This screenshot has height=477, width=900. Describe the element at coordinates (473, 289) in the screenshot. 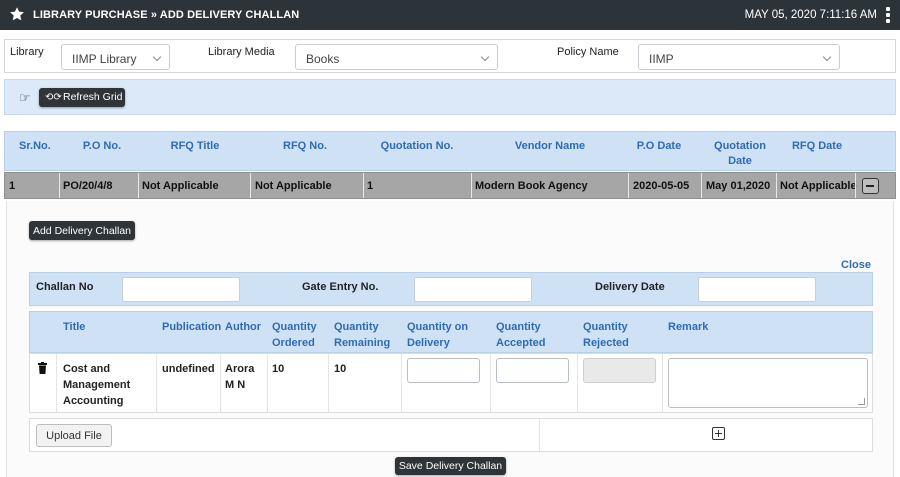

I see `gate-entry-input` at that location.